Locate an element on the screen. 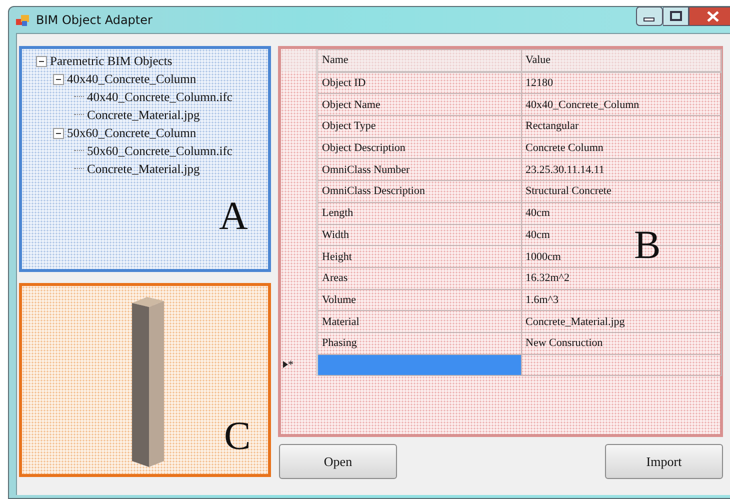 This screenshot has height=499, width=730. table-cell: New Consruction is located at coordinates (621, 343).